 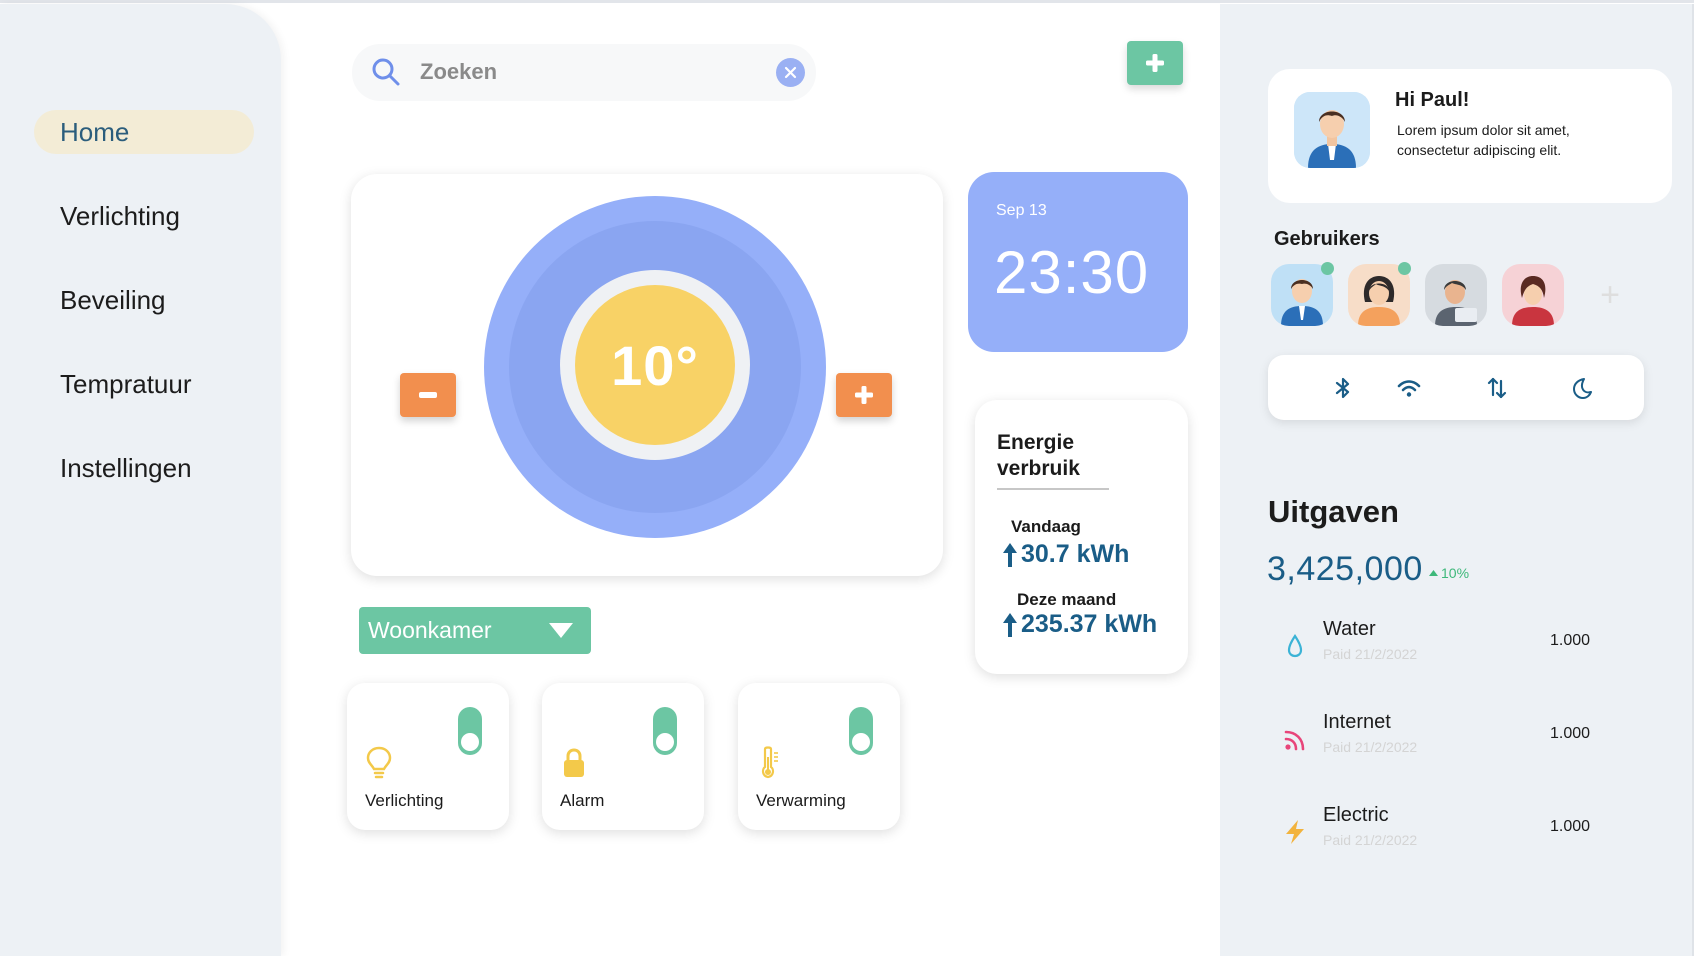 What do you see at coordinates (144, 216) in the screenshot?
I see `sidebar-item-verlichting: Verlichting` at bounding box center [144, 216].